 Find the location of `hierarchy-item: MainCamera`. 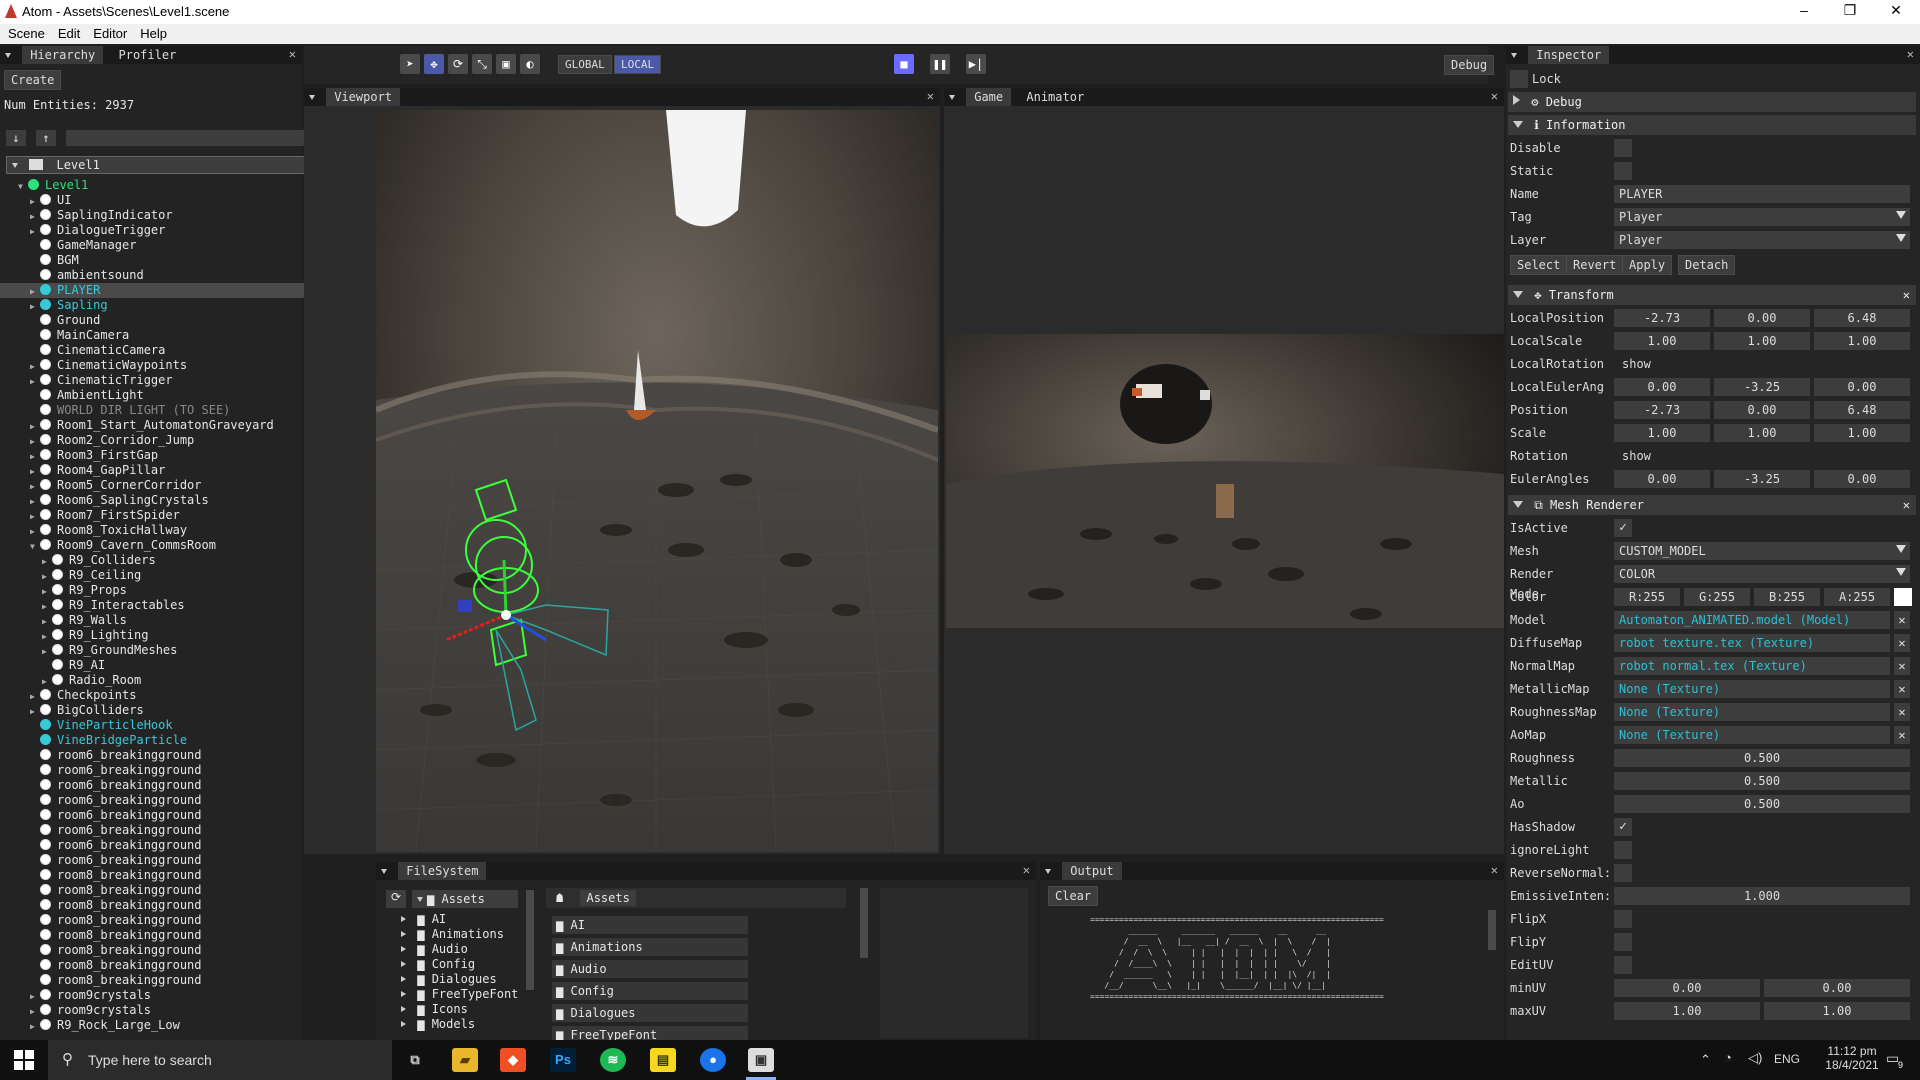

hierarchy-item: MainCamera is located at coordinates (174, 335).